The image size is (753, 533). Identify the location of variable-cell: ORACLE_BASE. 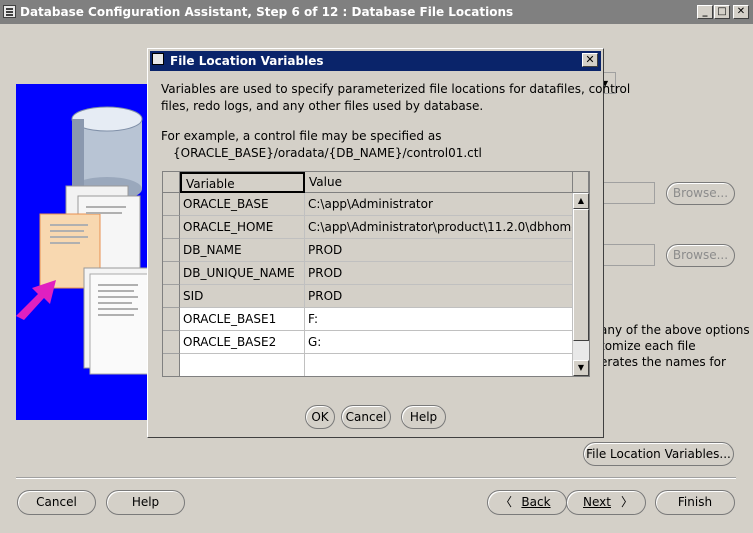
(242, 204).